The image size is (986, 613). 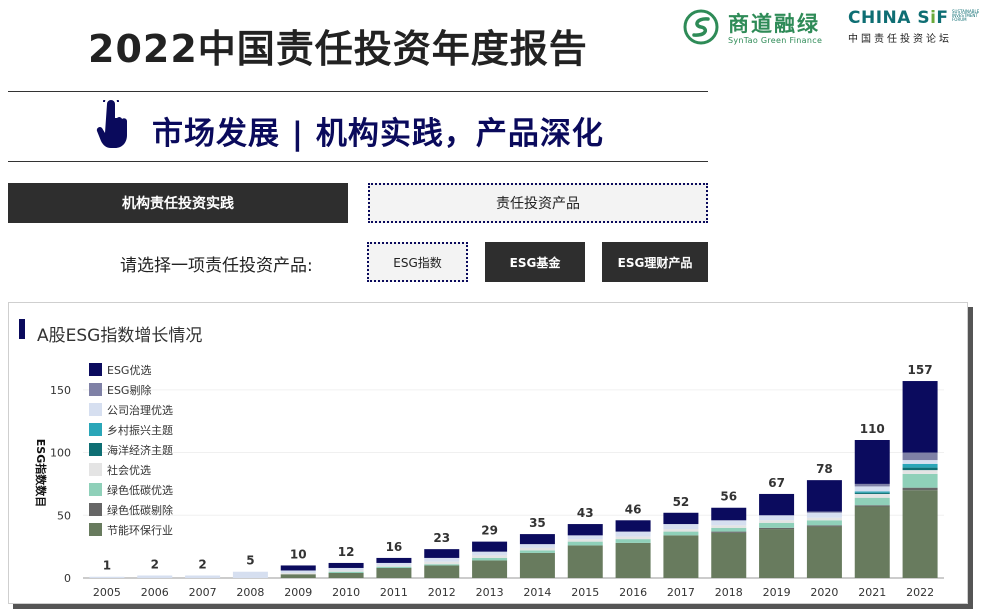 I want to click on x-tick-label: 2021, so click(x=872, y=592).